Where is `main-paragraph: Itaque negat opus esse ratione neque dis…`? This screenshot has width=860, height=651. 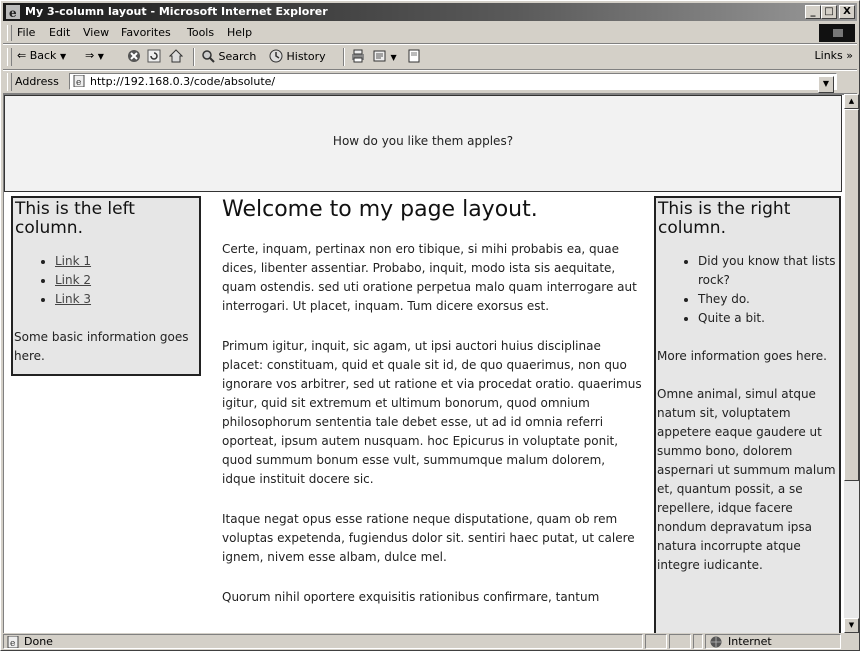 main-paragraph: Itaque negat opus esse ratione neque dis… is located at coordinates (428, 538).